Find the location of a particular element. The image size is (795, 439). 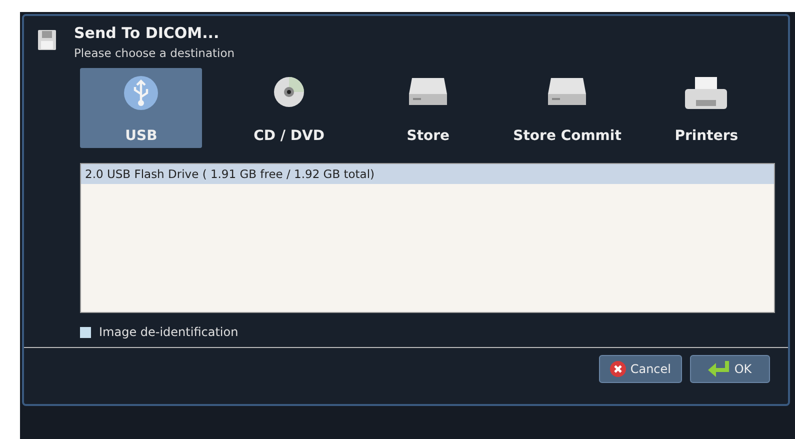

destination-tab: Store is located at coordinates (428, 108).